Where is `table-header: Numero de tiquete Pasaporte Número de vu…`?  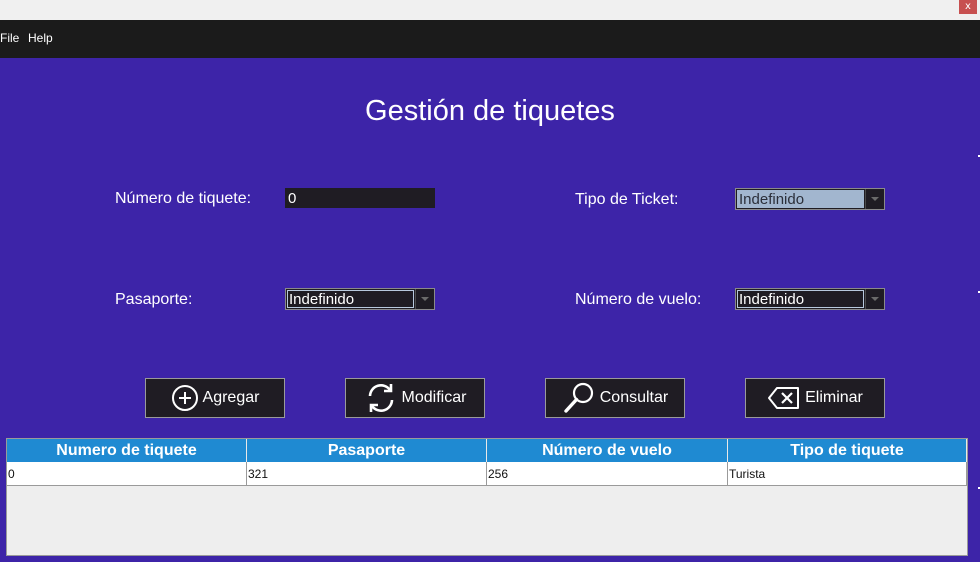
table-header: Numero de tiquete Pasaporte Número de vu… is located at coordinates (487, 450).